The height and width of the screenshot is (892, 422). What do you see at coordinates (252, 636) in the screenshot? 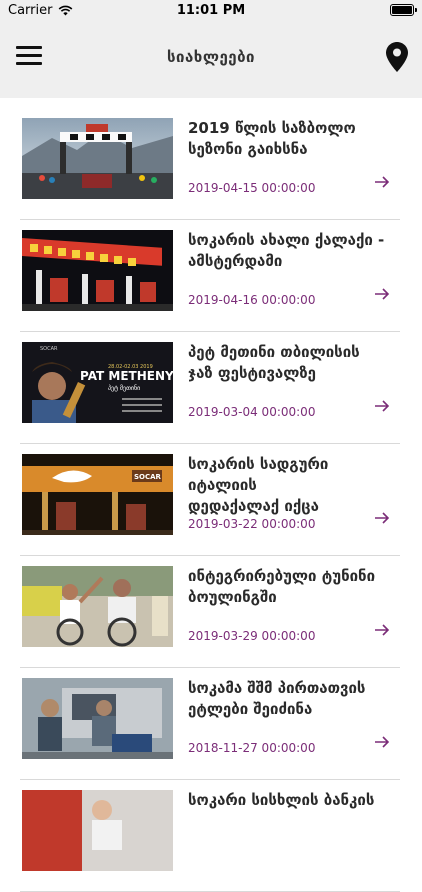
I see `news-date: 2019-03-29 00:00:00` at bounding box center [252, 636].